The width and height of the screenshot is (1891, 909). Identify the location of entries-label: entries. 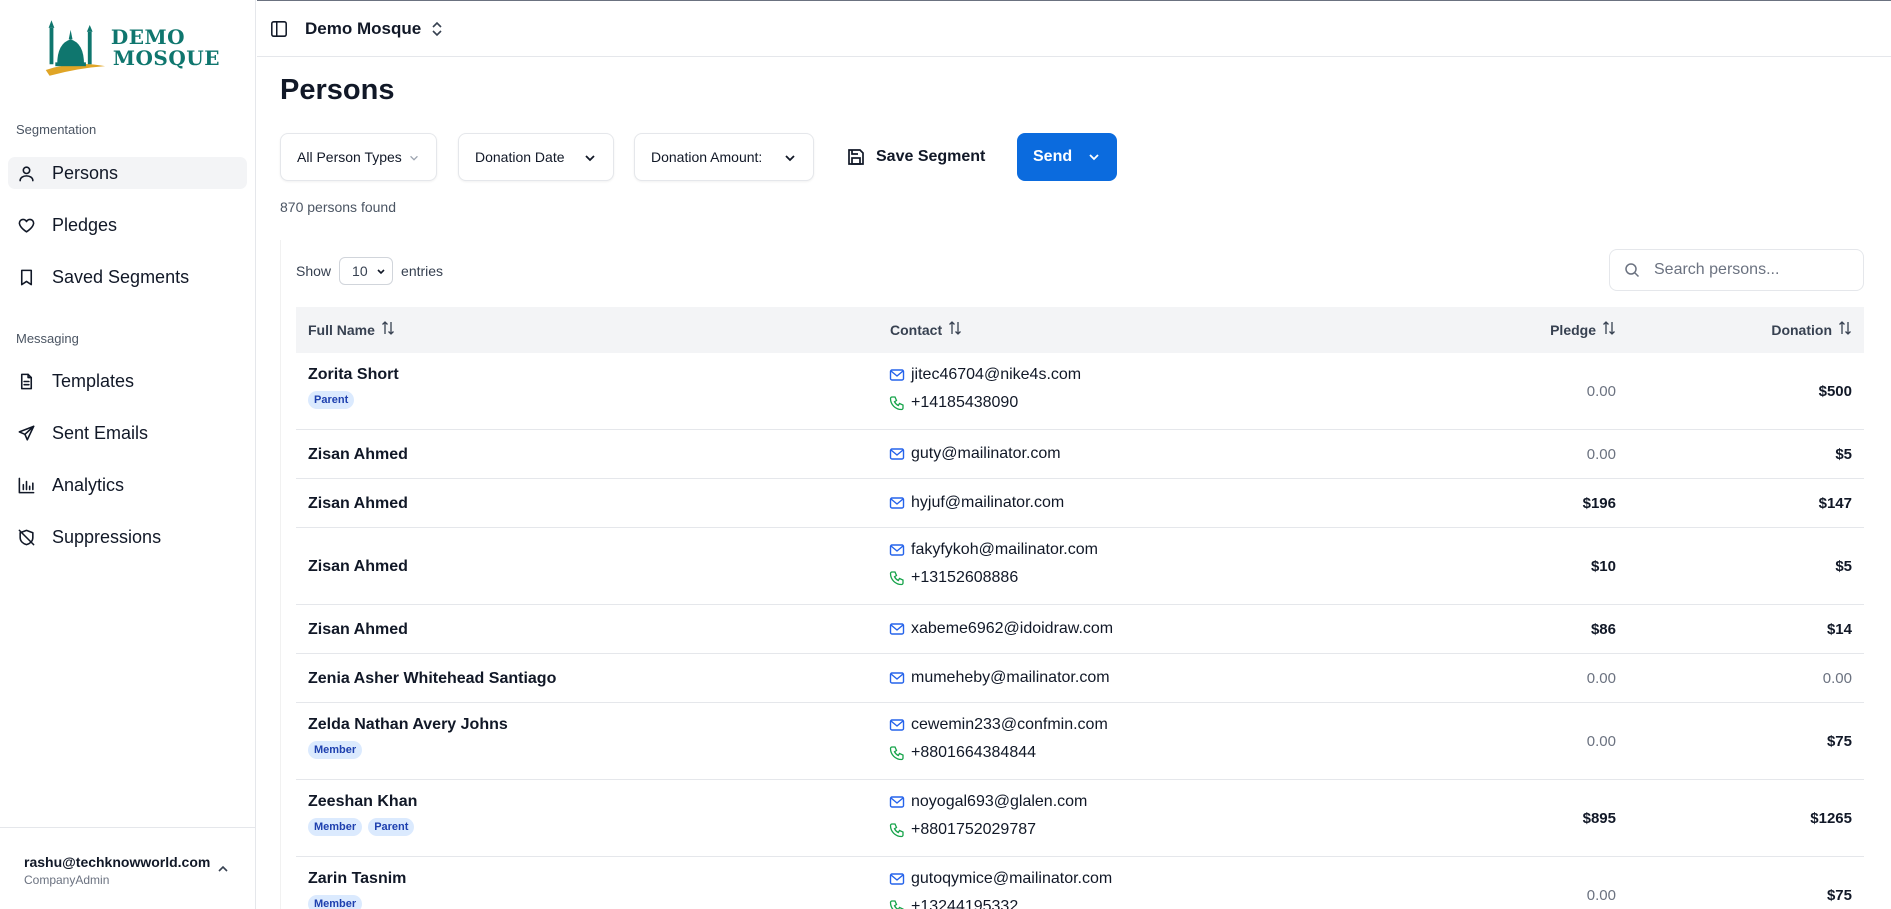
(422, 271).